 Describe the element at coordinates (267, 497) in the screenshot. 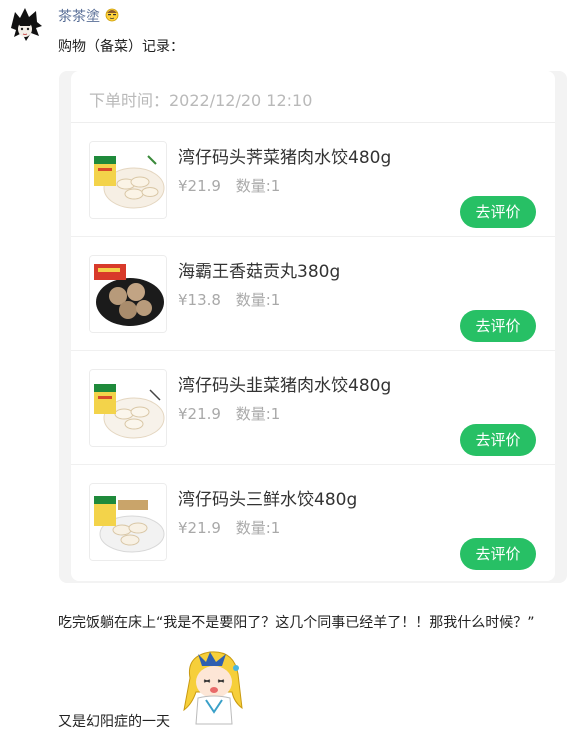

I see `product-name: 湾仔码头三鲜水饺480g` at that location.